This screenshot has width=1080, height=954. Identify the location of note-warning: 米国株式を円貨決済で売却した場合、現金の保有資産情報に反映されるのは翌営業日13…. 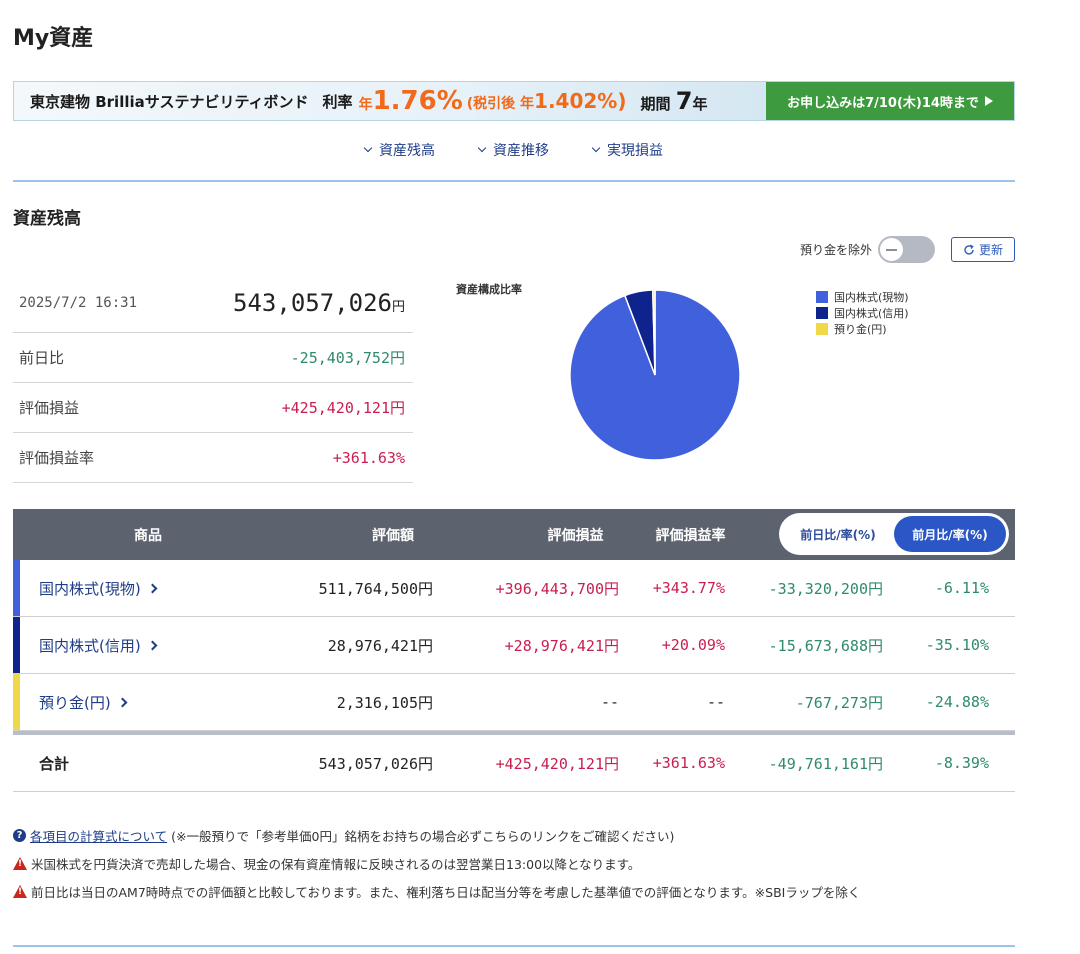
(436, 863).